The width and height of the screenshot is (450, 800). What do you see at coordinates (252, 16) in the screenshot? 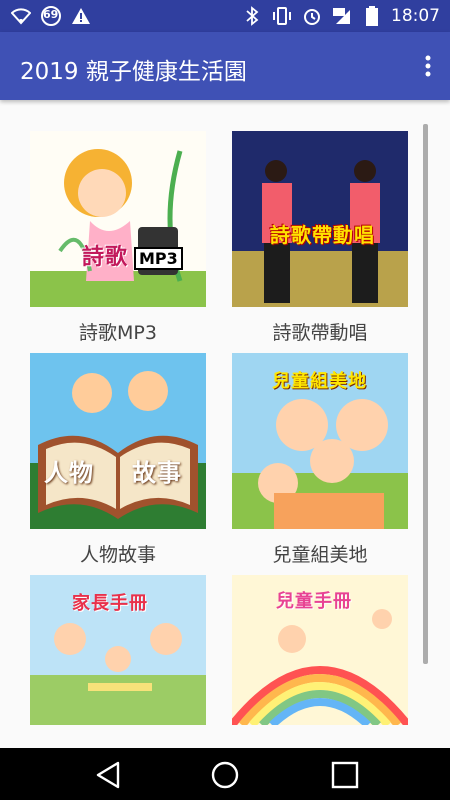
I see `bluetooth-icon` at bounding box center [252, 16].